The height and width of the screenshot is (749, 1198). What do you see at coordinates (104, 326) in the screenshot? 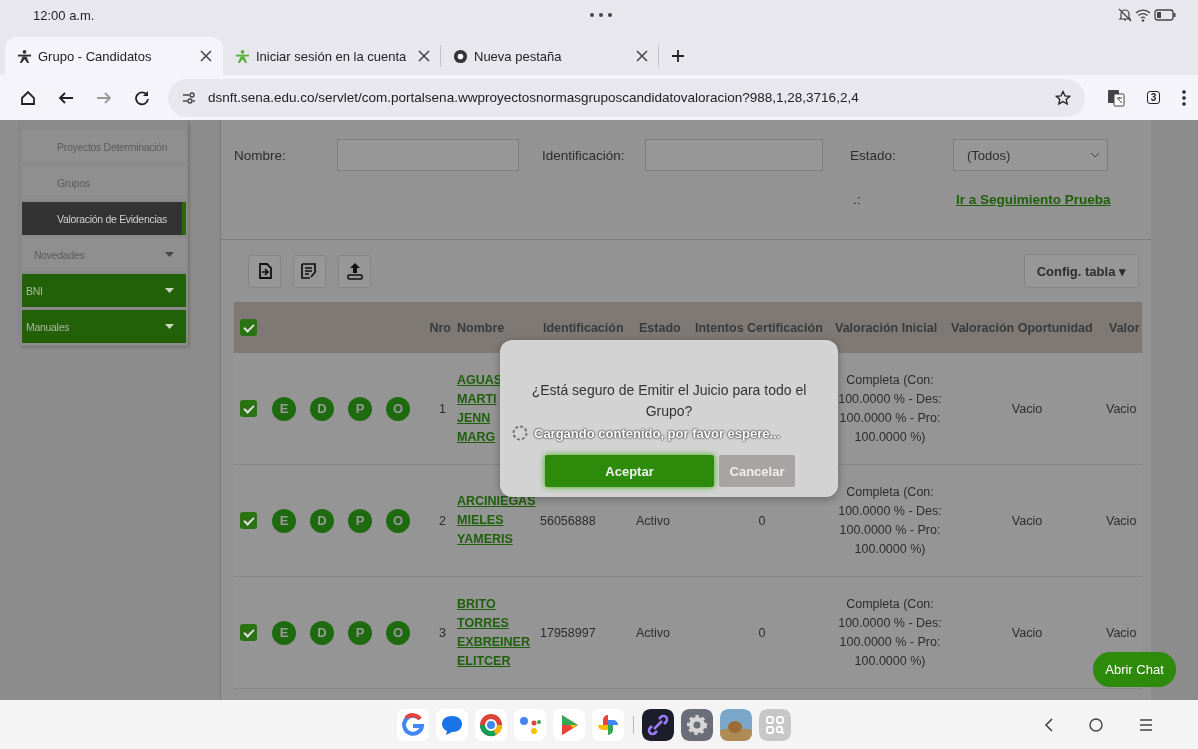
I see `sidebar-item: Manuales` at bounding box center [104, 326].